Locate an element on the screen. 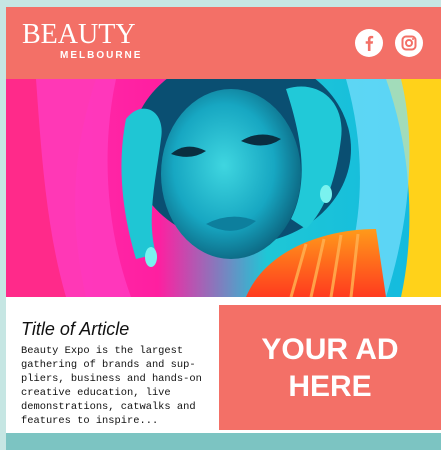  instagram-button is located at coordinates (409, 43).